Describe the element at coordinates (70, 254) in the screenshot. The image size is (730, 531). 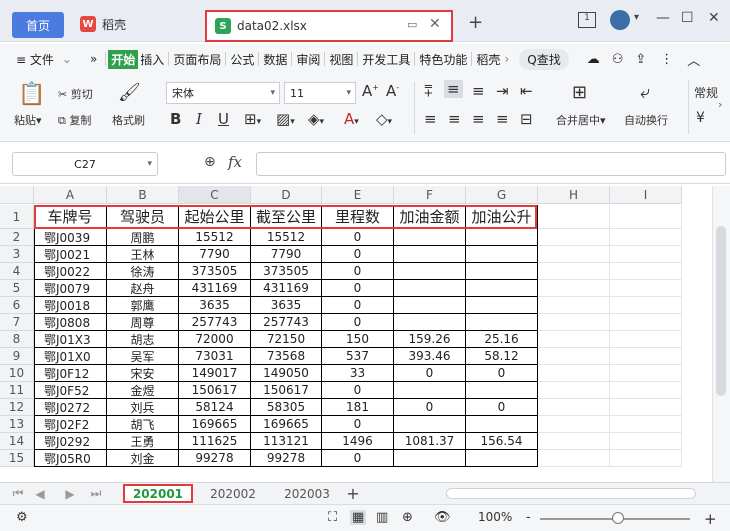
I see `table-cell: 鄂J0021` at that location.